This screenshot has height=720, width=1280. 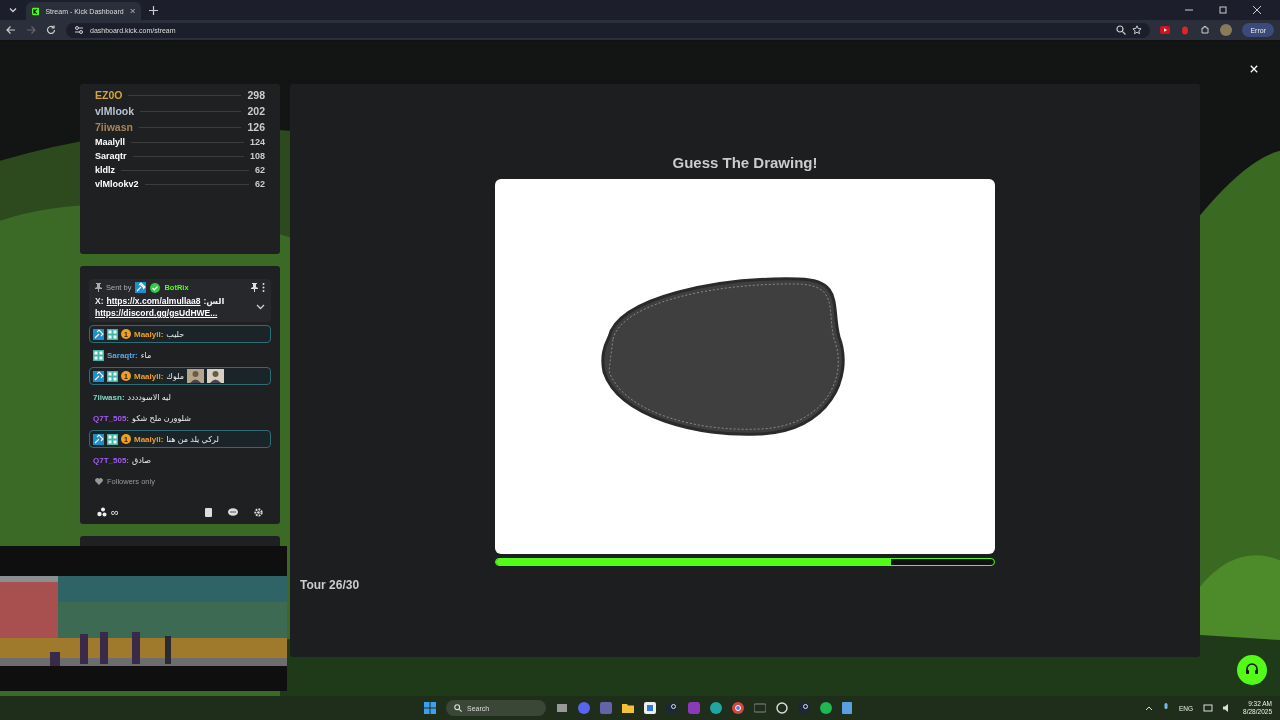 What do you see at coordinates (1121, 30) in the screenshot?
I see `zoom-icon` at bounding box center [1121, 30].